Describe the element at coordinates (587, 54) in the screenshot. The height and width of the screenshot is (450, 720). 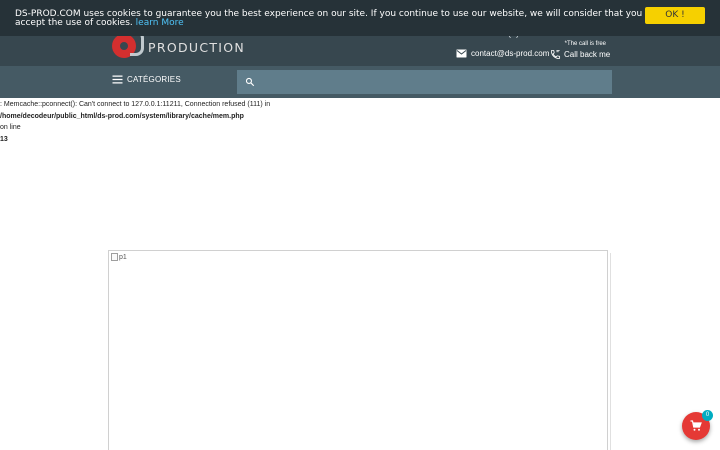
I see `callback-label: Call back me` at that location.